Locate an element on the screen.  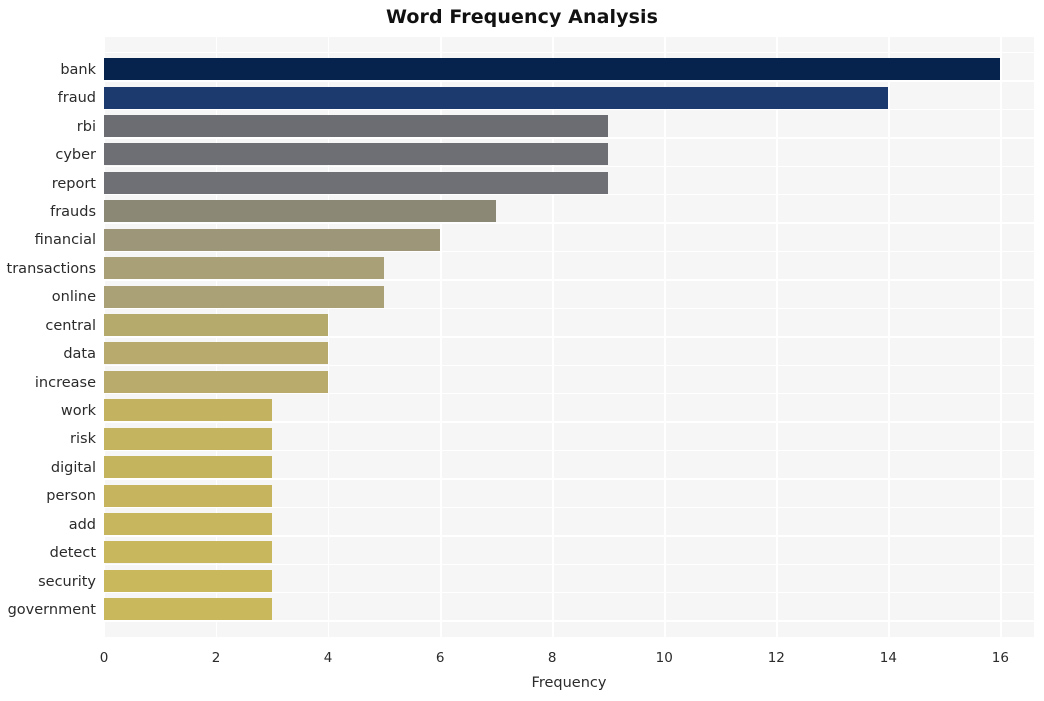
y-tick-label-central: central is located at coordinates (70, 325).